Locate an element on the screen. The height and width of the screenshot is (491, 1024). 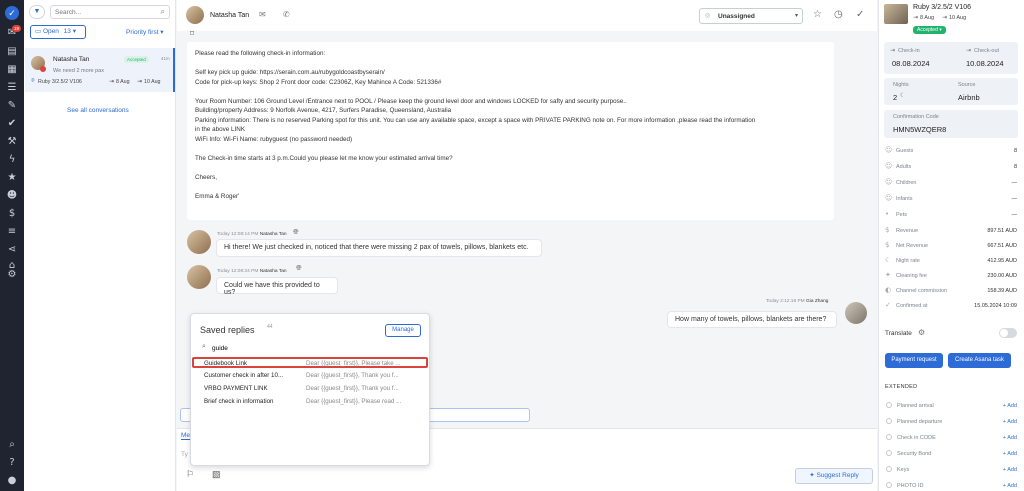
message-text: Could we have this provided to us? is located at coordinates (272, 289).